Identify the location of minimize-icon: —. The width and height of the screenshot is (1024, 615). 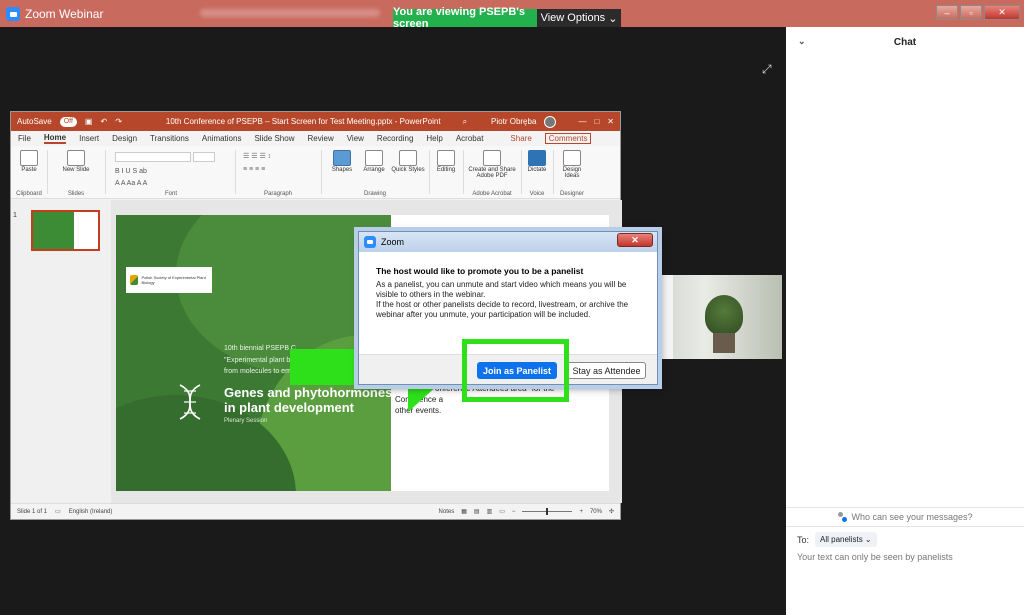
(582, 121).